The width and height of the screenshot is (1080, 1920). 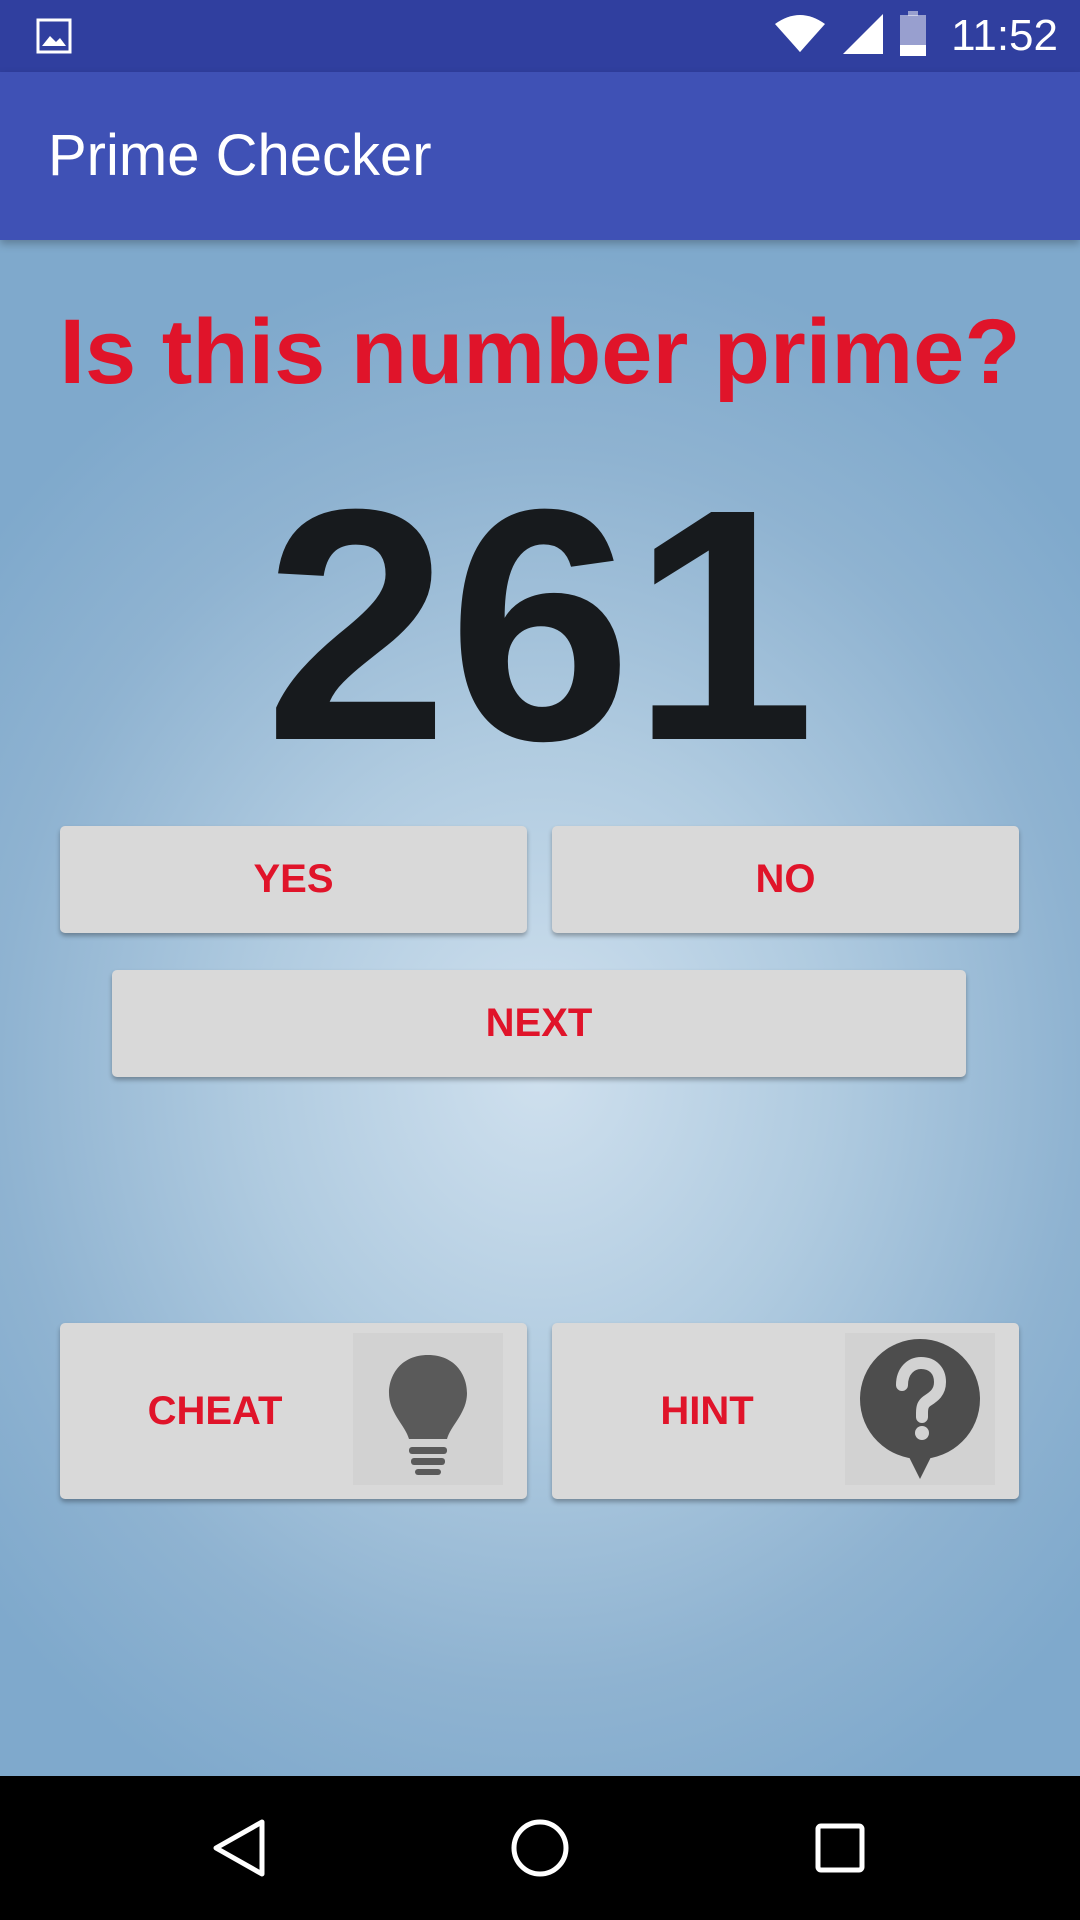 I want to click on navigation-bar, so click(x=540, y=1848).